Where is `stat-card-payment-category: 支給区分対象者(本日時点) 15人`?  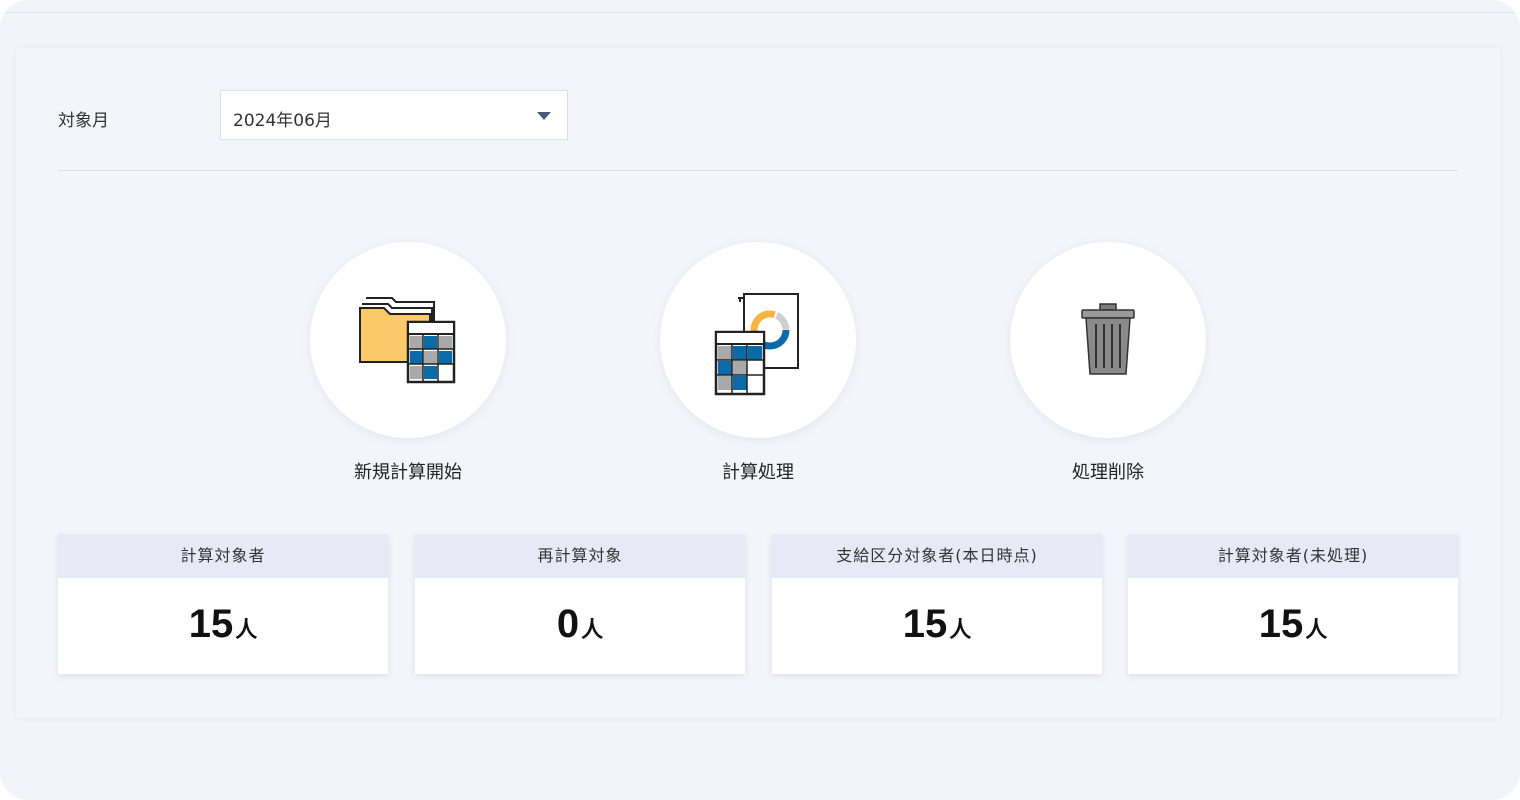 stat-card-payment-category: 支給区分対象者(本日時点) 15人 is located at coordinates (937, 604).